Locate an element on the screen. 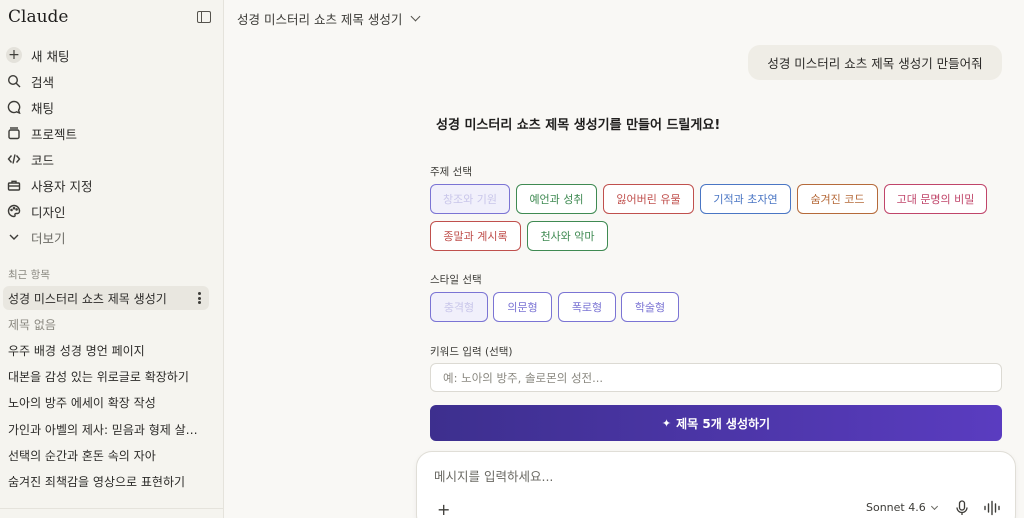 The image size is (1024, 518). model-selector: Sonnet 4.6 is located at coordinates (902, 507).